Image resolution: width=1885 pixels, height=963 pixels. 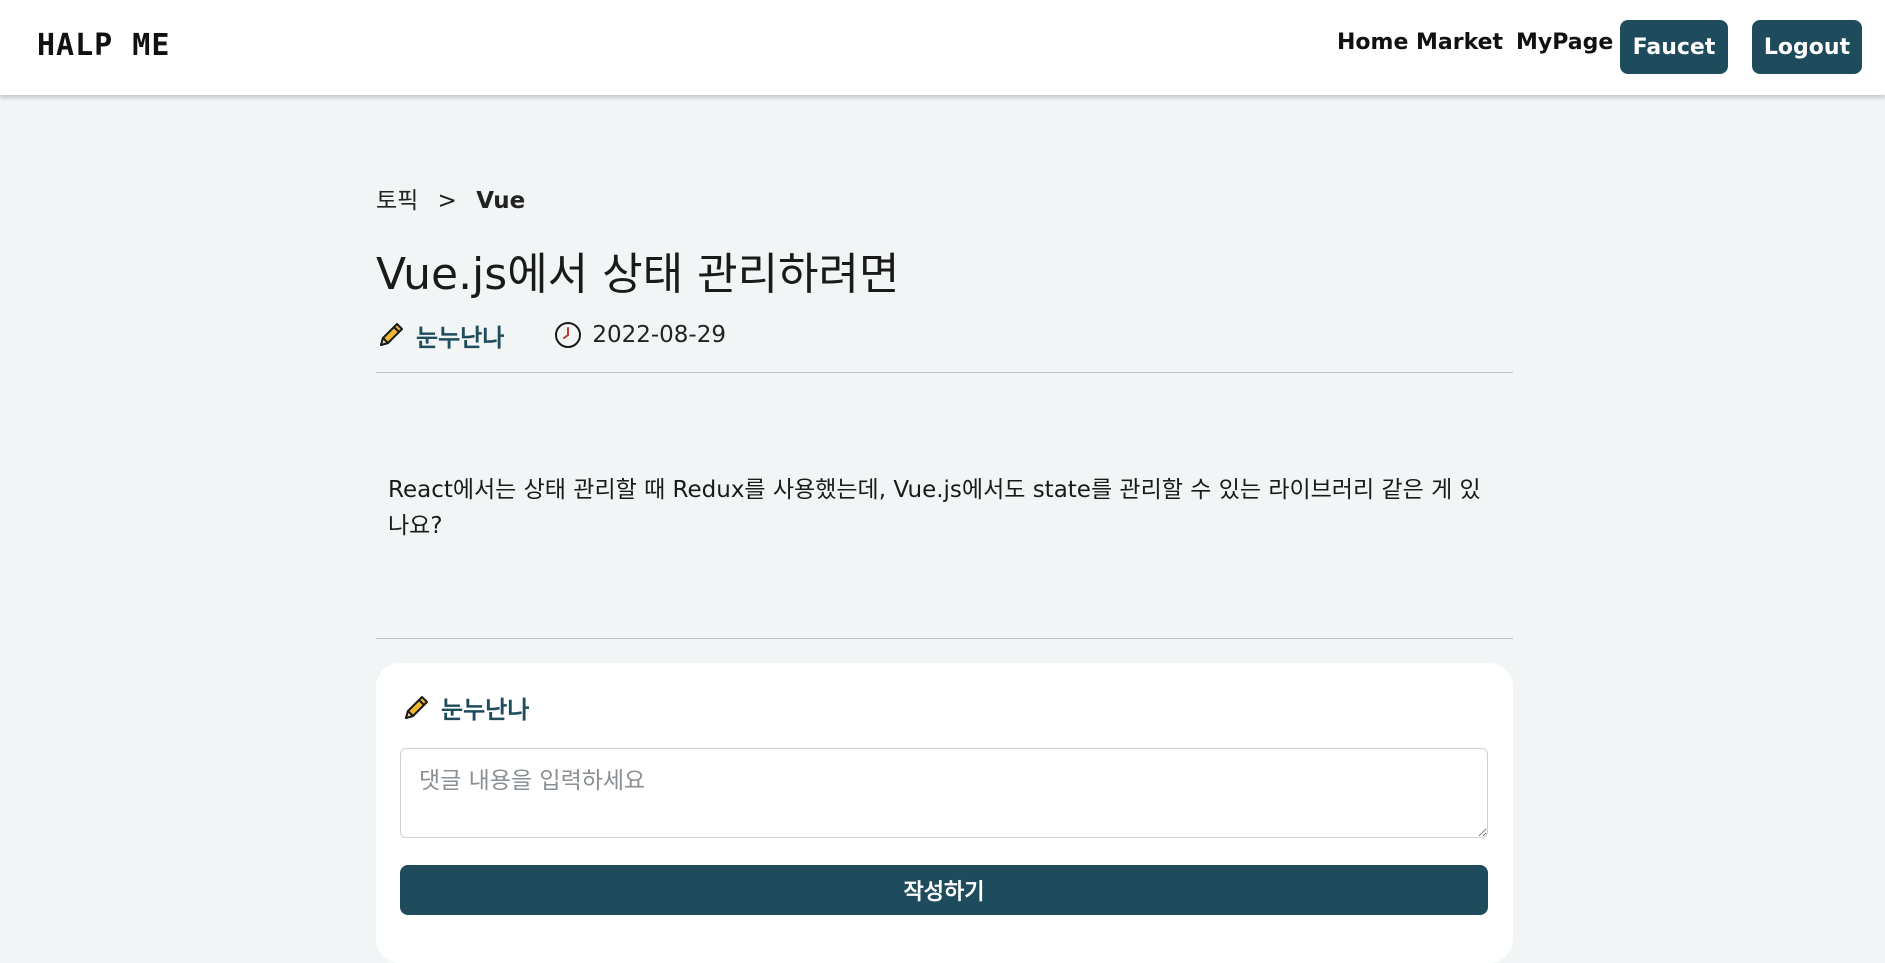 I want to click on comment-author: 눈누난나, so click(x=465, y=707).